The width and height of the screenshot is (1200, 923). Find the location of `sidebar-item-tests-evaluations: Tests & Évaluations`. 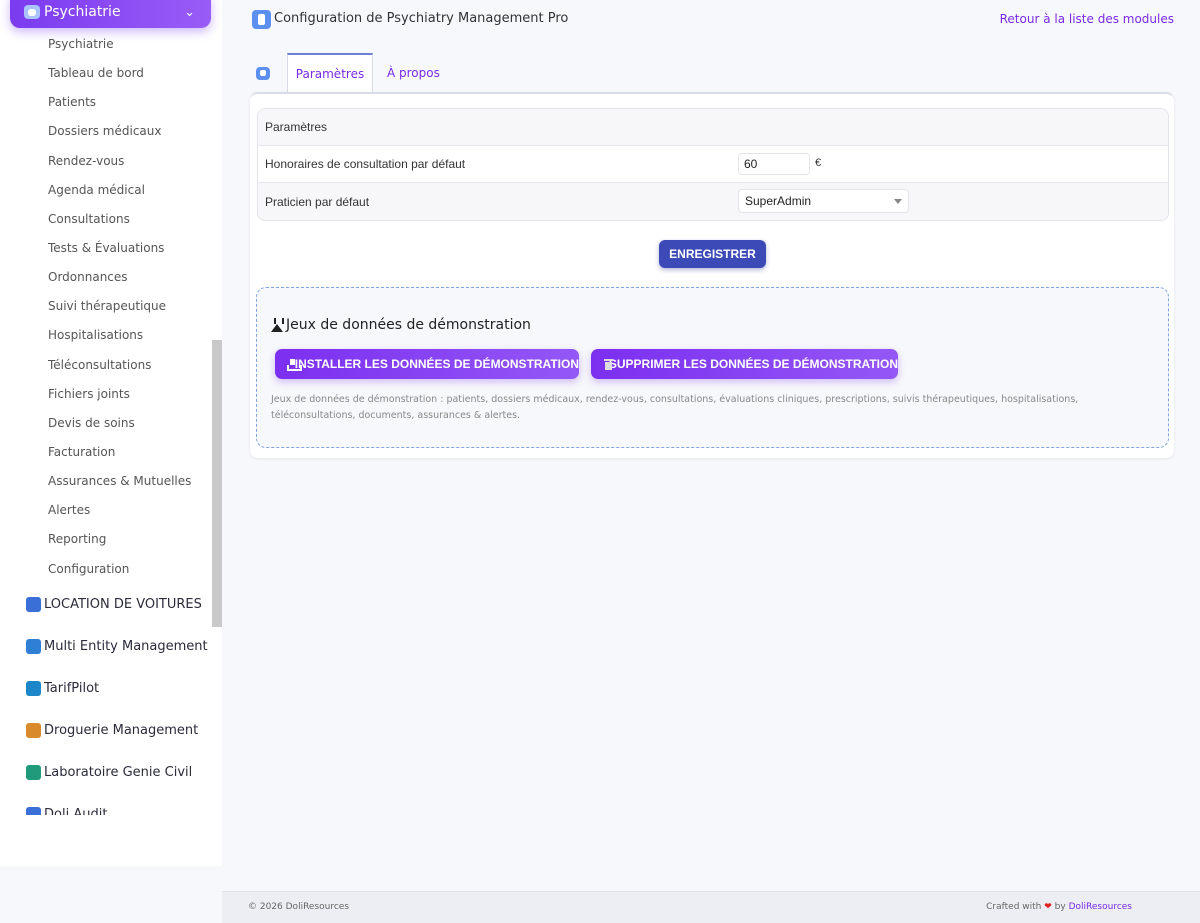

sidebar-item-tests-evaluations: Tests & Évaluations is located at coordinates (106, 248).